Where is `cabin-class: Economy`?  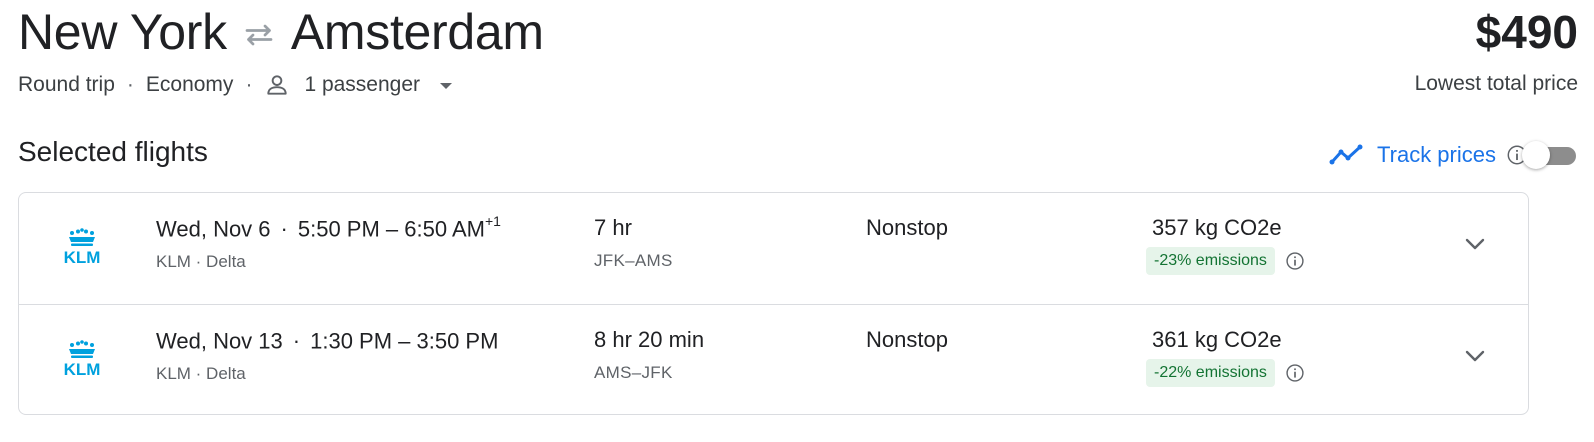 cabin-class: Economy is located at coordinates (189, 84).